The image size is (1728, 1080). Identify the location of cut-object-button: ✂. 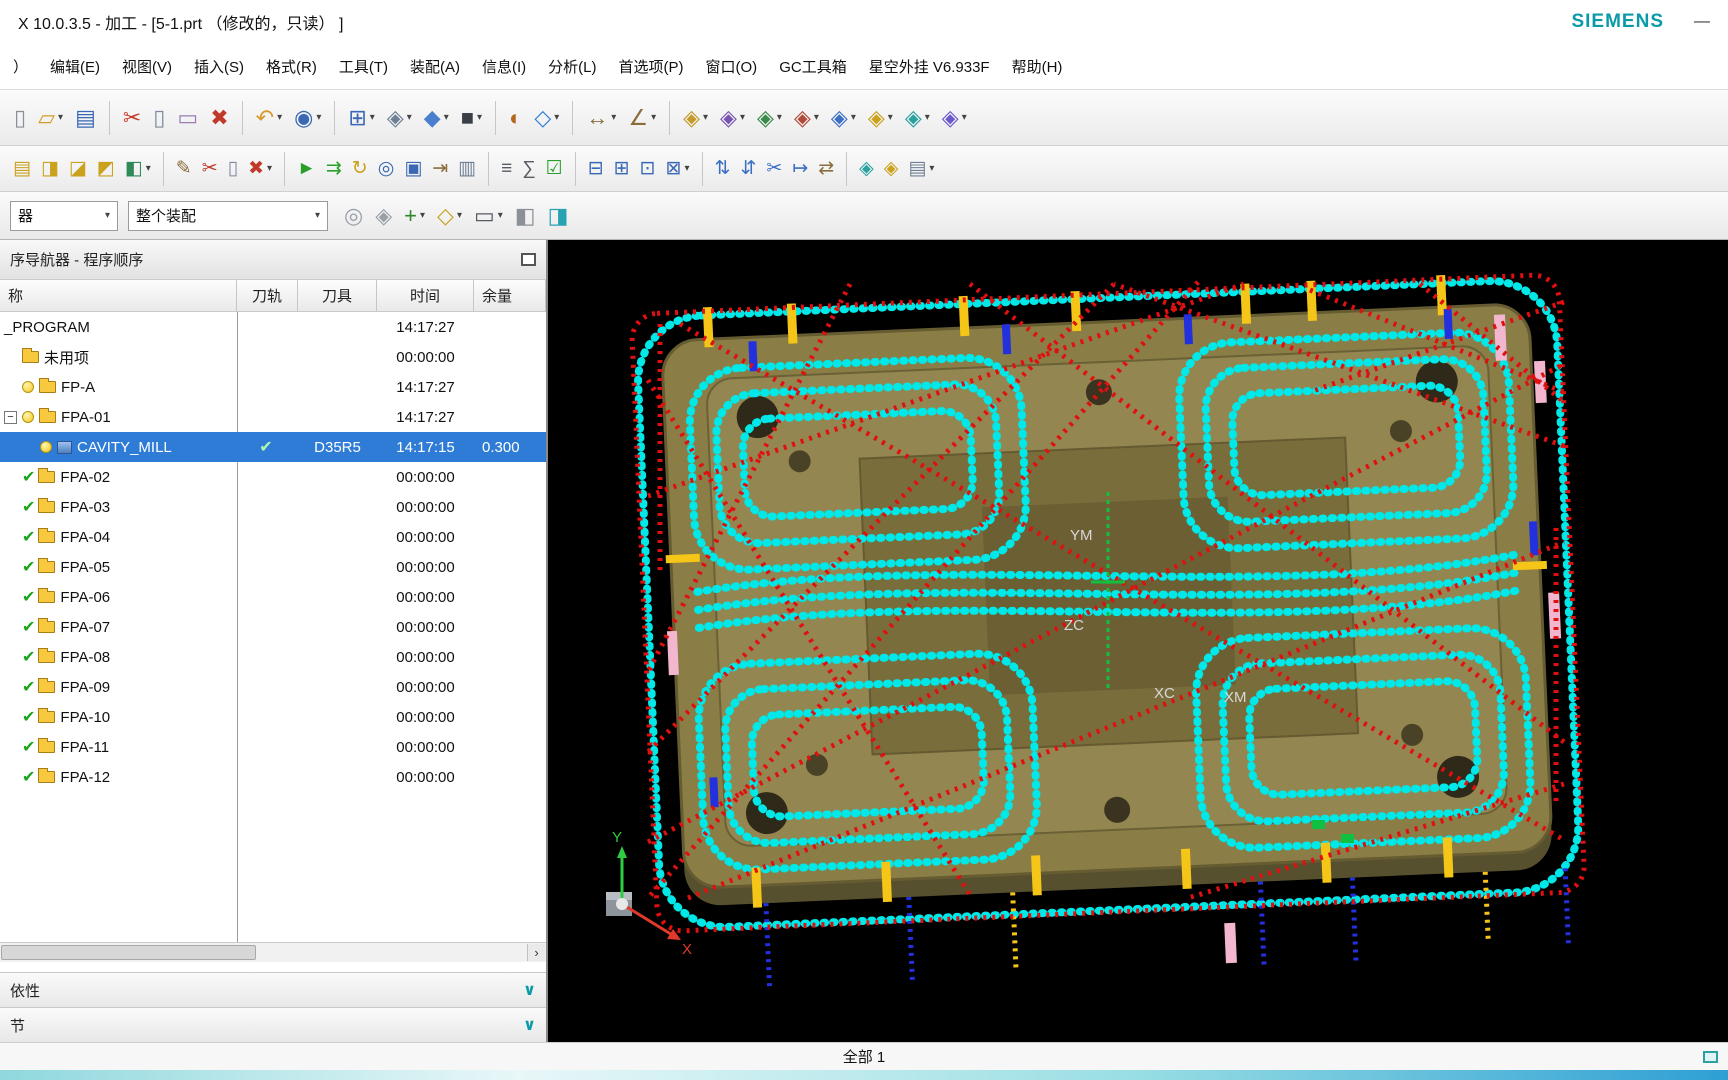
(210, 169).